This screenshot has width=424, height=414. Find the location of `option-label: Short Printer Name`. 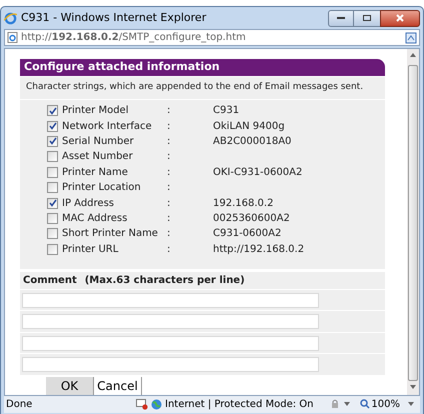

option-label: Short Printer Name is located at coordinates (110, 234).